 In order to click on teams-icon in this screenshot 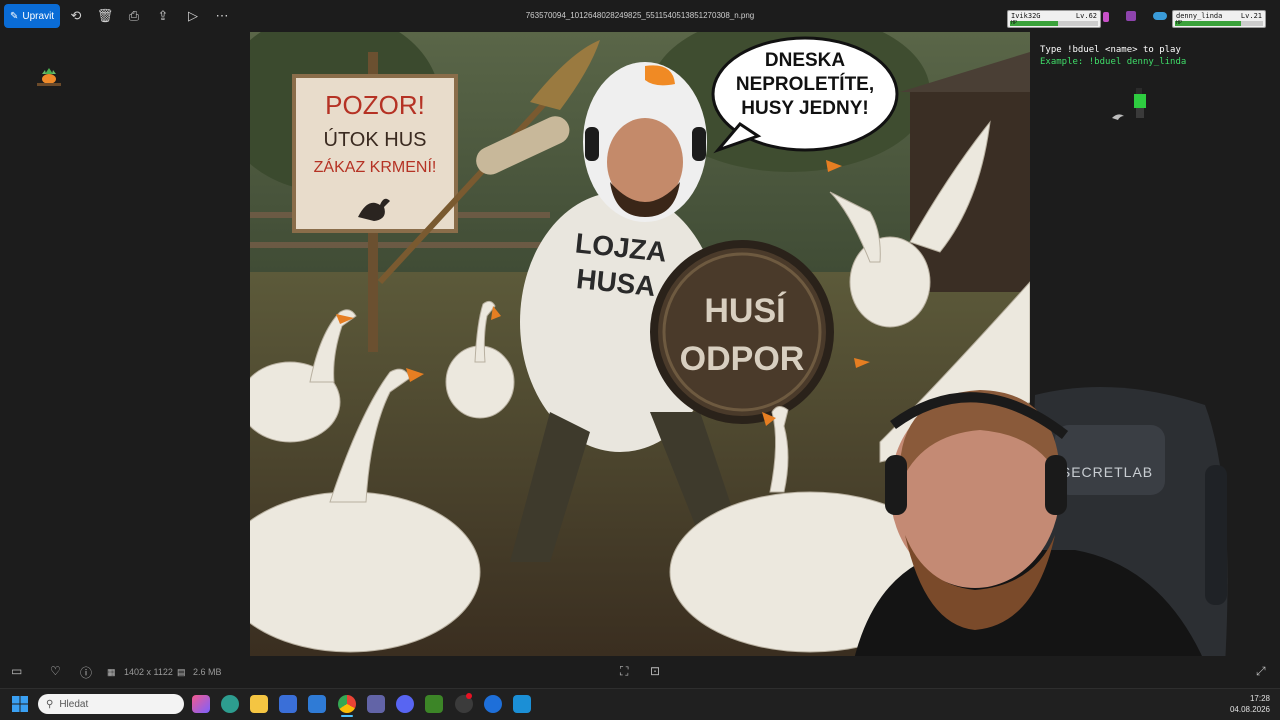, I will do `click(376, 704)`.